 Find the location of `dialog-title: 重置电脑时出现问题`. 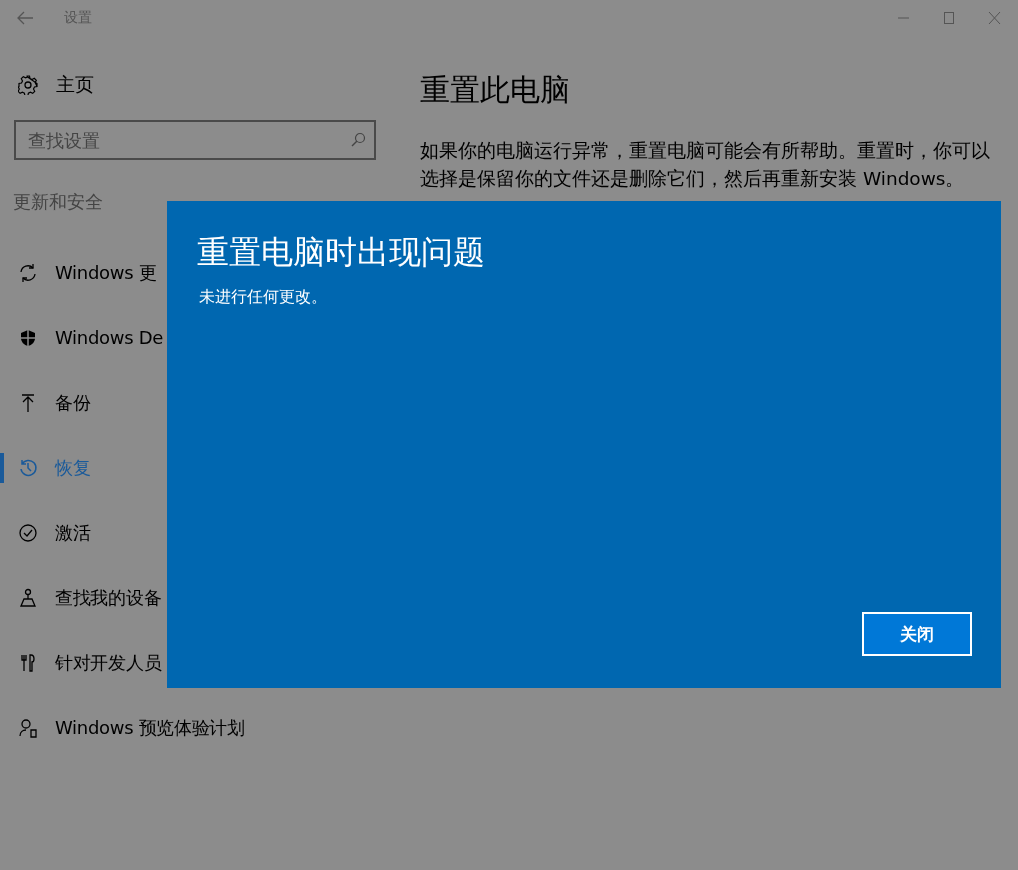

dialog-title: 重置电脑时出现问题 is located at coordinates (341, 252).